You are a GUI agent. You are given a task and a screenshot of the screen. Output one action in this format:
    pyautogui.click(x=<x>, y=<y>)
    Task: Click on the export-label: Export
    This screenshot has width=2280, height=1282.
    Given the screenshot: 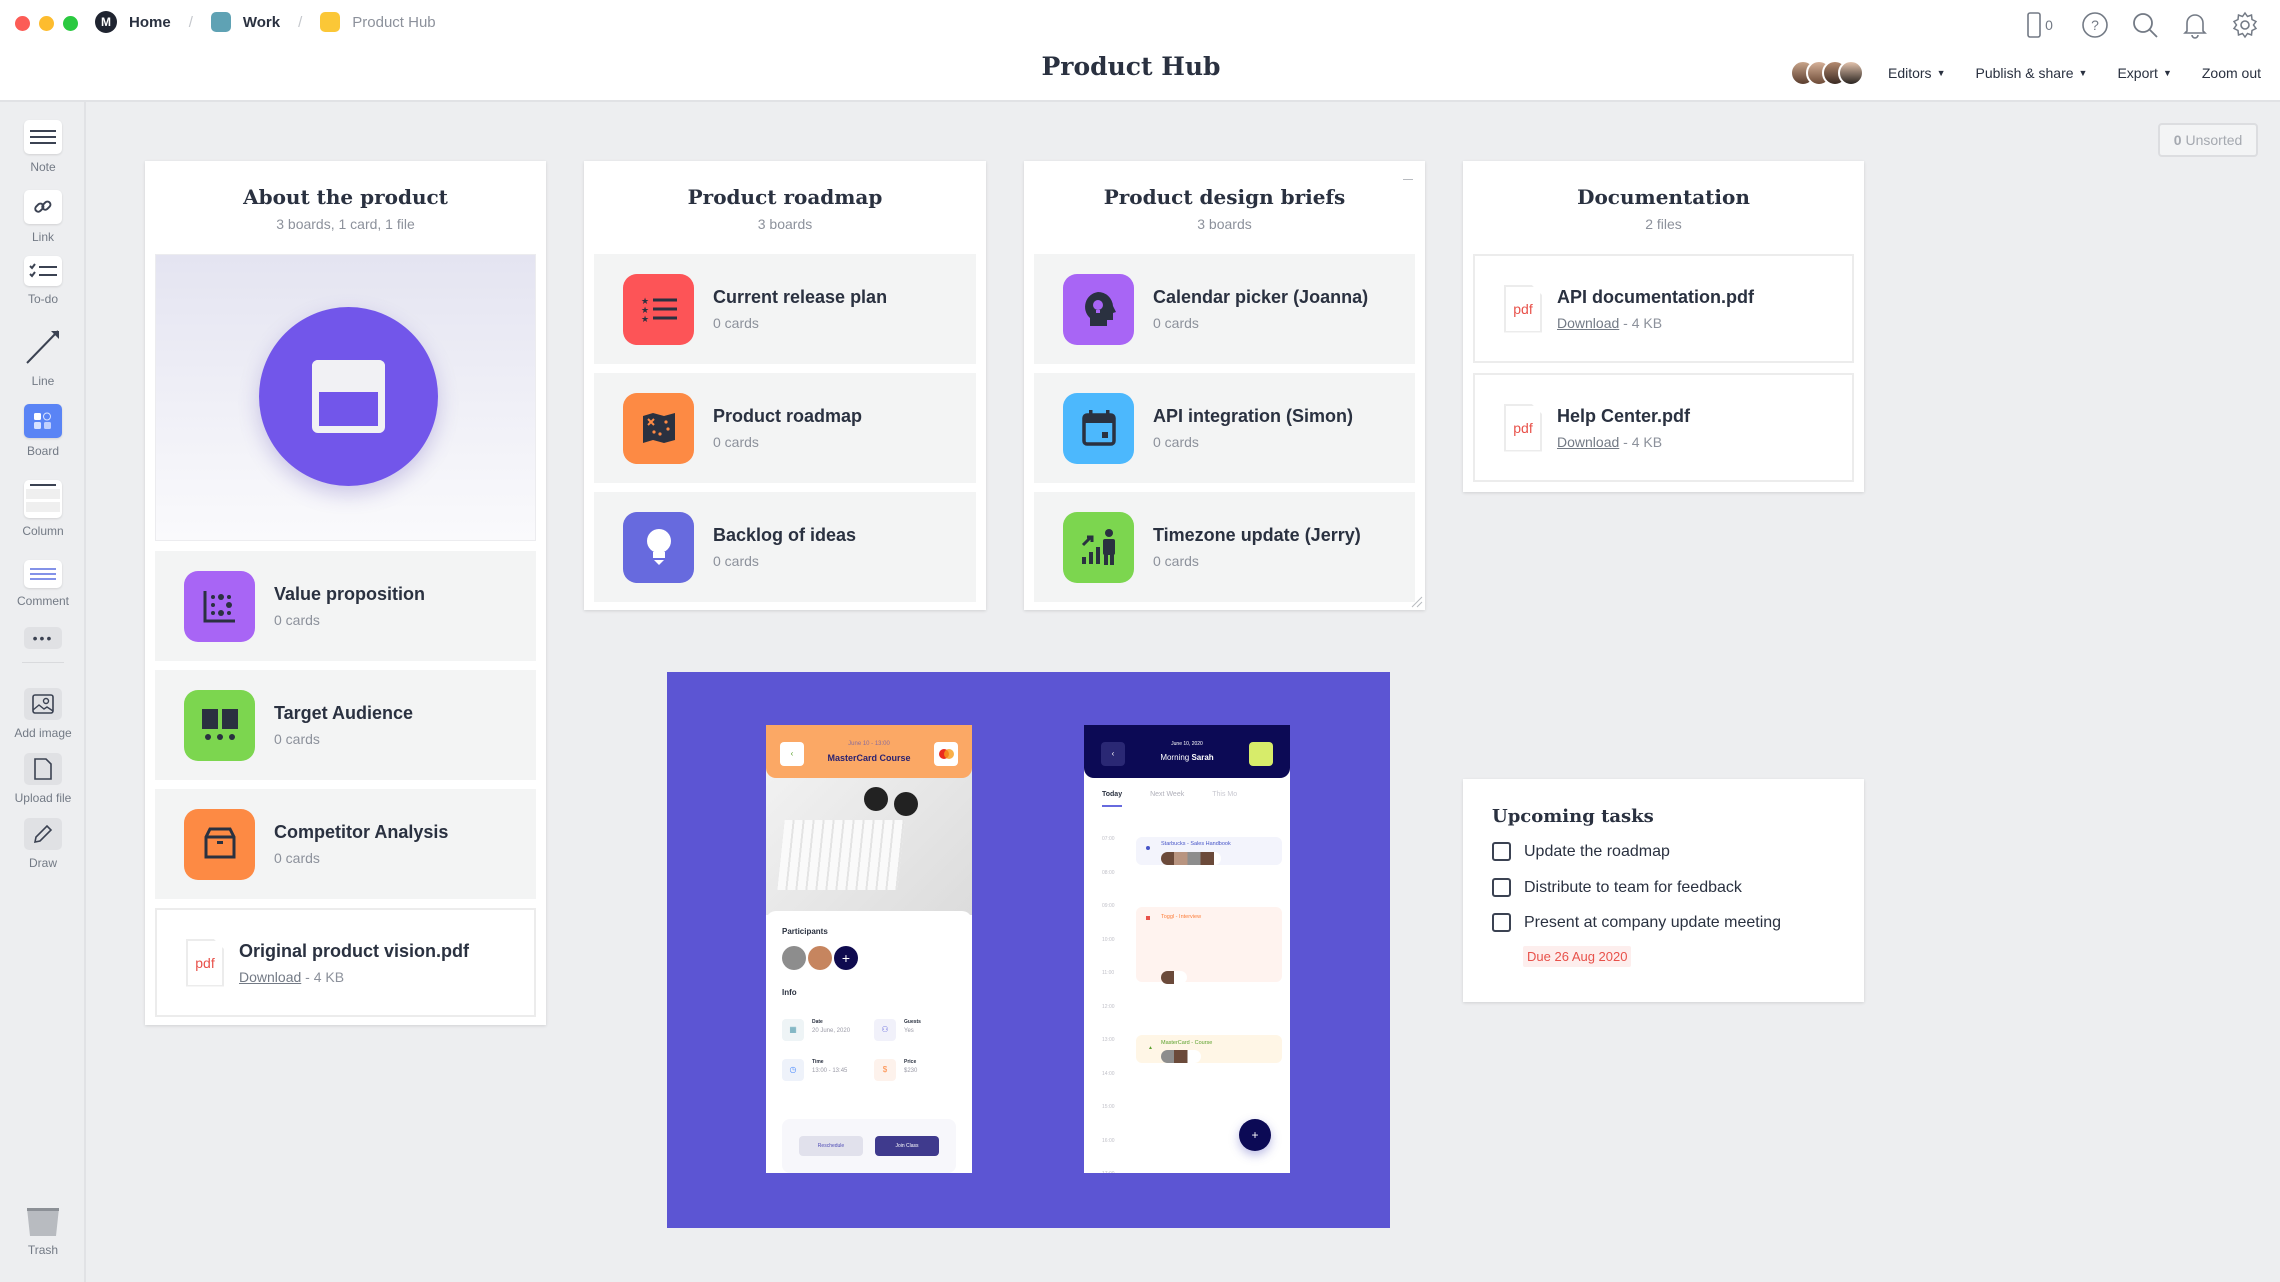 What is the action you would take?
    pyautogui.click(x=2137, y=73)
    